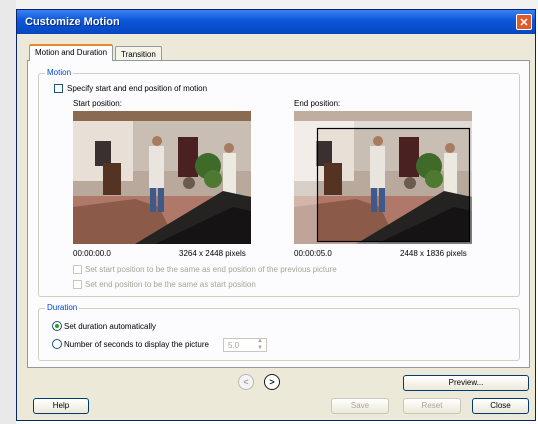 The image size is (538, 424). What do you see at coordinates (137, 88) in the screenshot?
I see `specify-motion-label: Specify start and end position of motion` at bounding box center [137, 88].